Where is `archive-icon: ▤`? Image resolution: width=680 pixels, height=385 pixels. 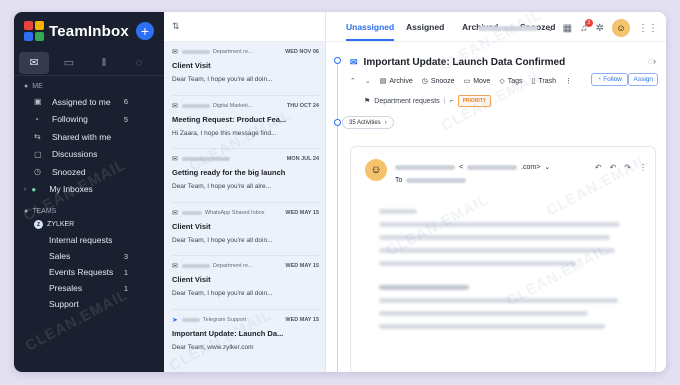 archive-icon: ▤ is located at coordinates (383, 81).